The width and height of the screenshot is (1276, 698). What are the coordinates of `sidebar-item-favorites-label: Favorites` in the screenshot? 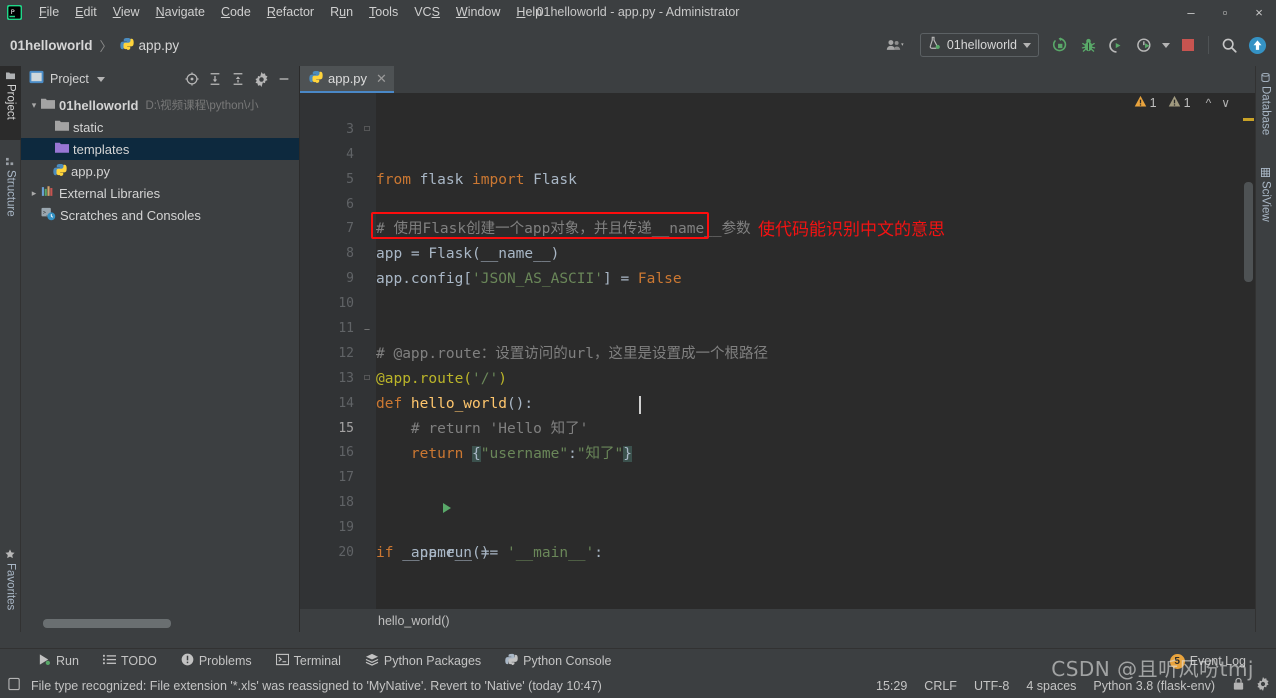 It's located at (10, 587).